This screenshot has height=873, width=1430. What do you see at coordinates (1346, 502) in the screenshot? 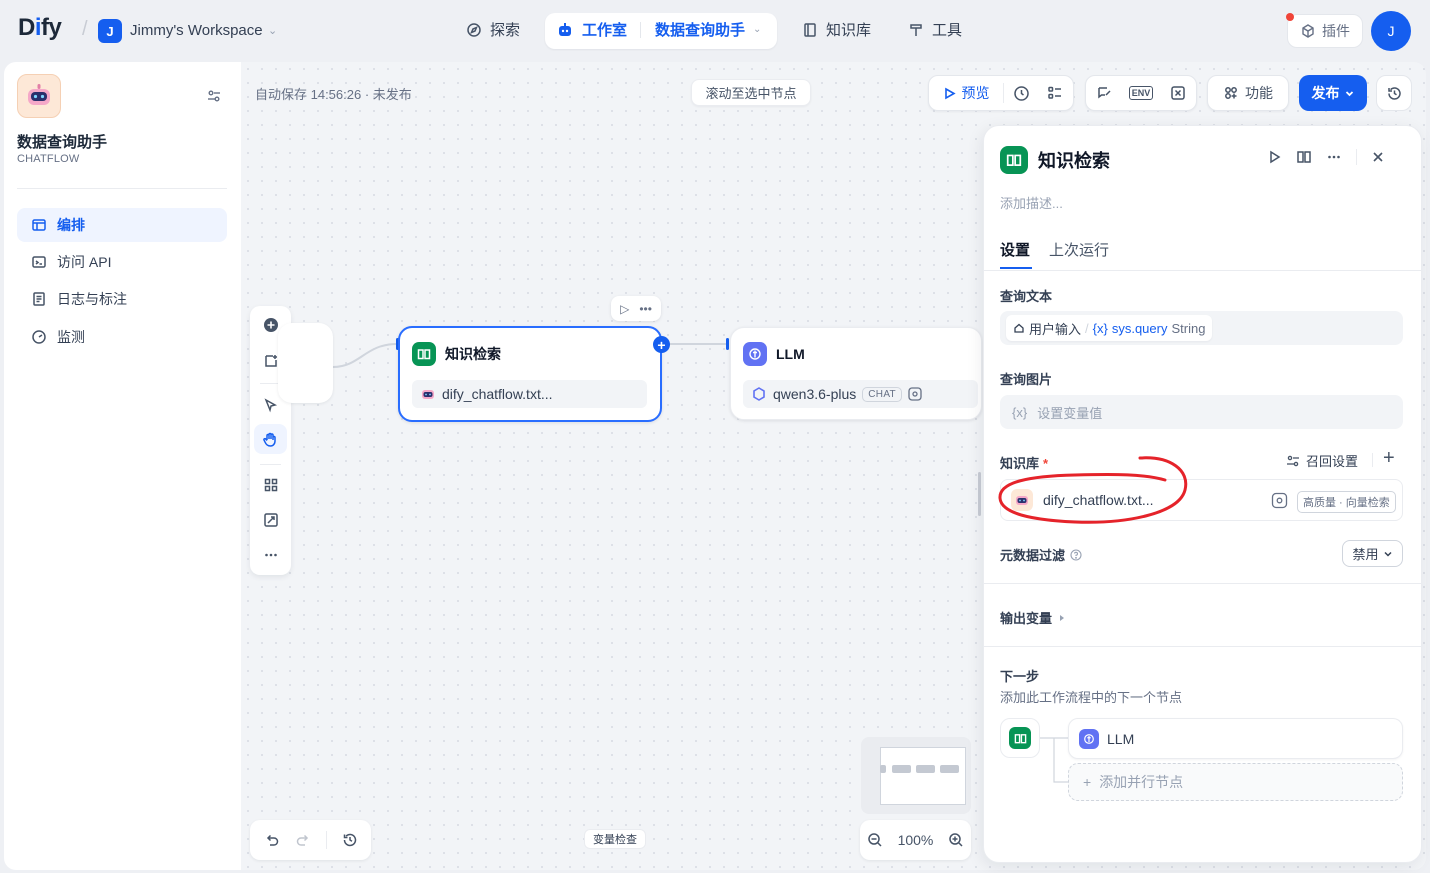
I see `retrieval-tag: 高质量 · 向量检索` at bounding box center [1346, 502].